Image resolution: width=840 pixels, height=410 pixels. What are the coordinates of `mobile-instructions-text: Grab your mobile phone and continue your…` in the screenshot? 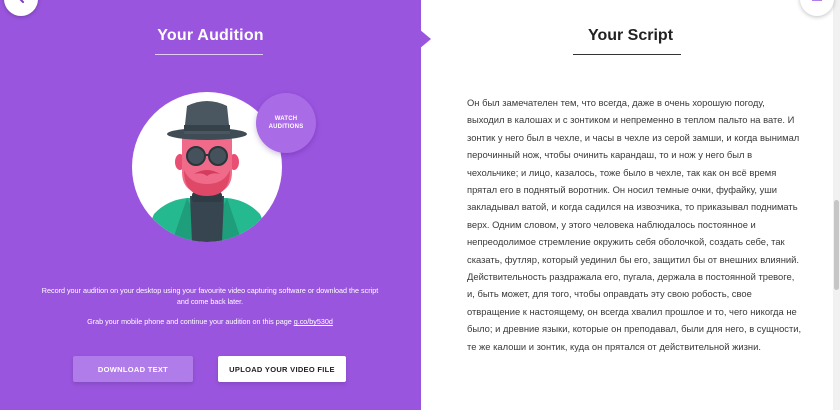 It's located at (189, 321).